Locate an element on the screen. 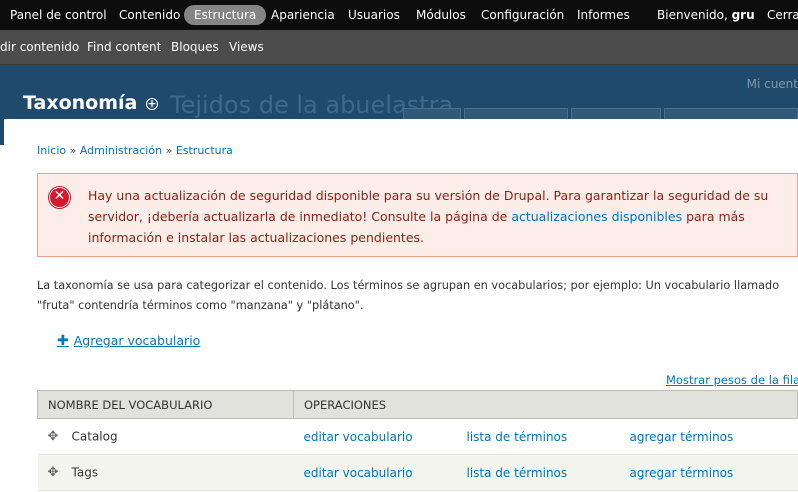  welcome-message: Bienvenido, gru is located at coordinates (706, 15).